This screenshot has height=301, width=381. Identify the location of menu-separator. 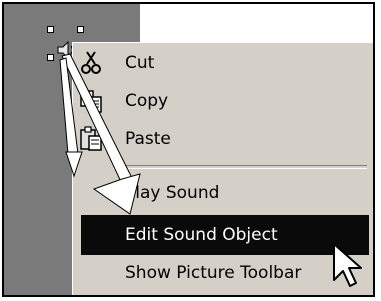
(240, 167).